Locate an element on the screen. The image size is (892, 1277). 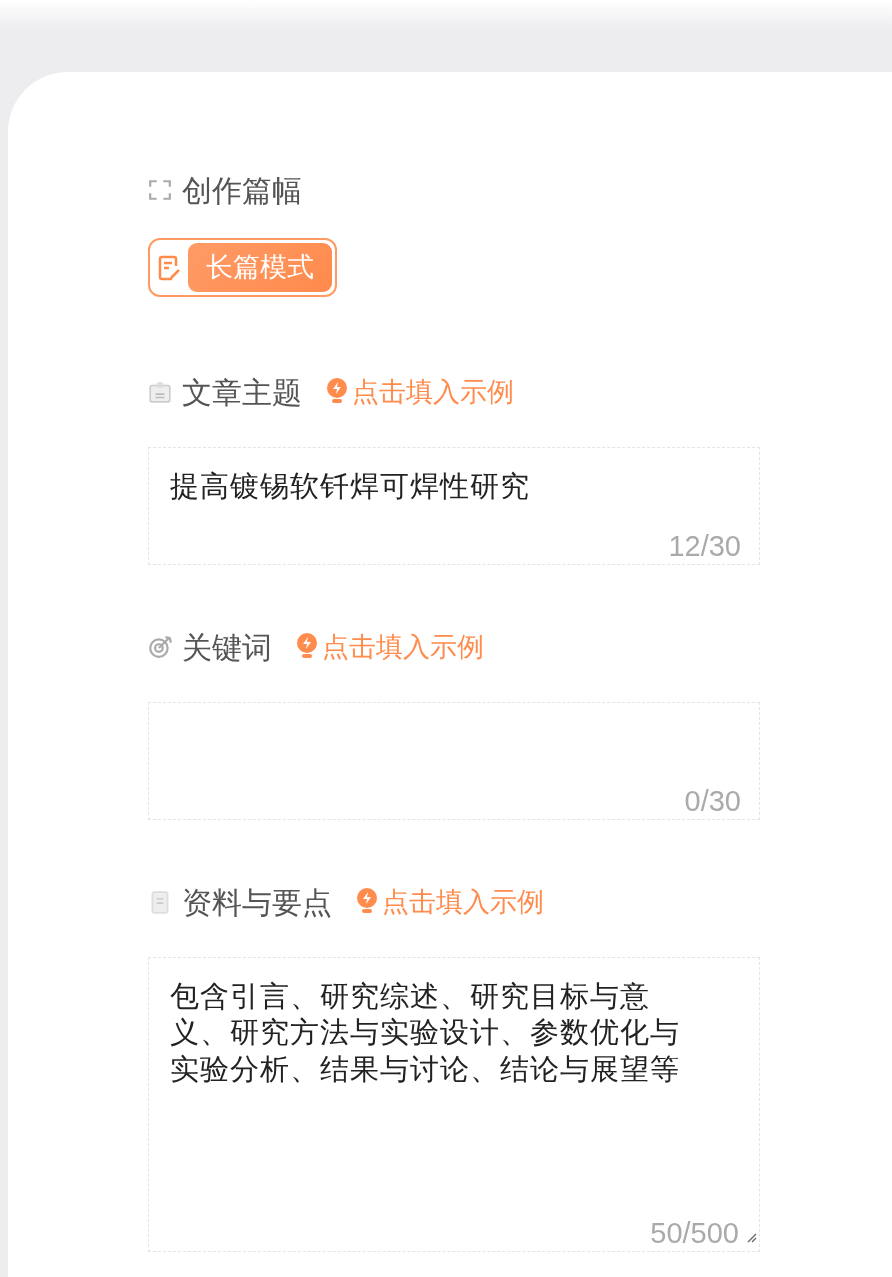
target-icon is located at coordinates (160, 647).